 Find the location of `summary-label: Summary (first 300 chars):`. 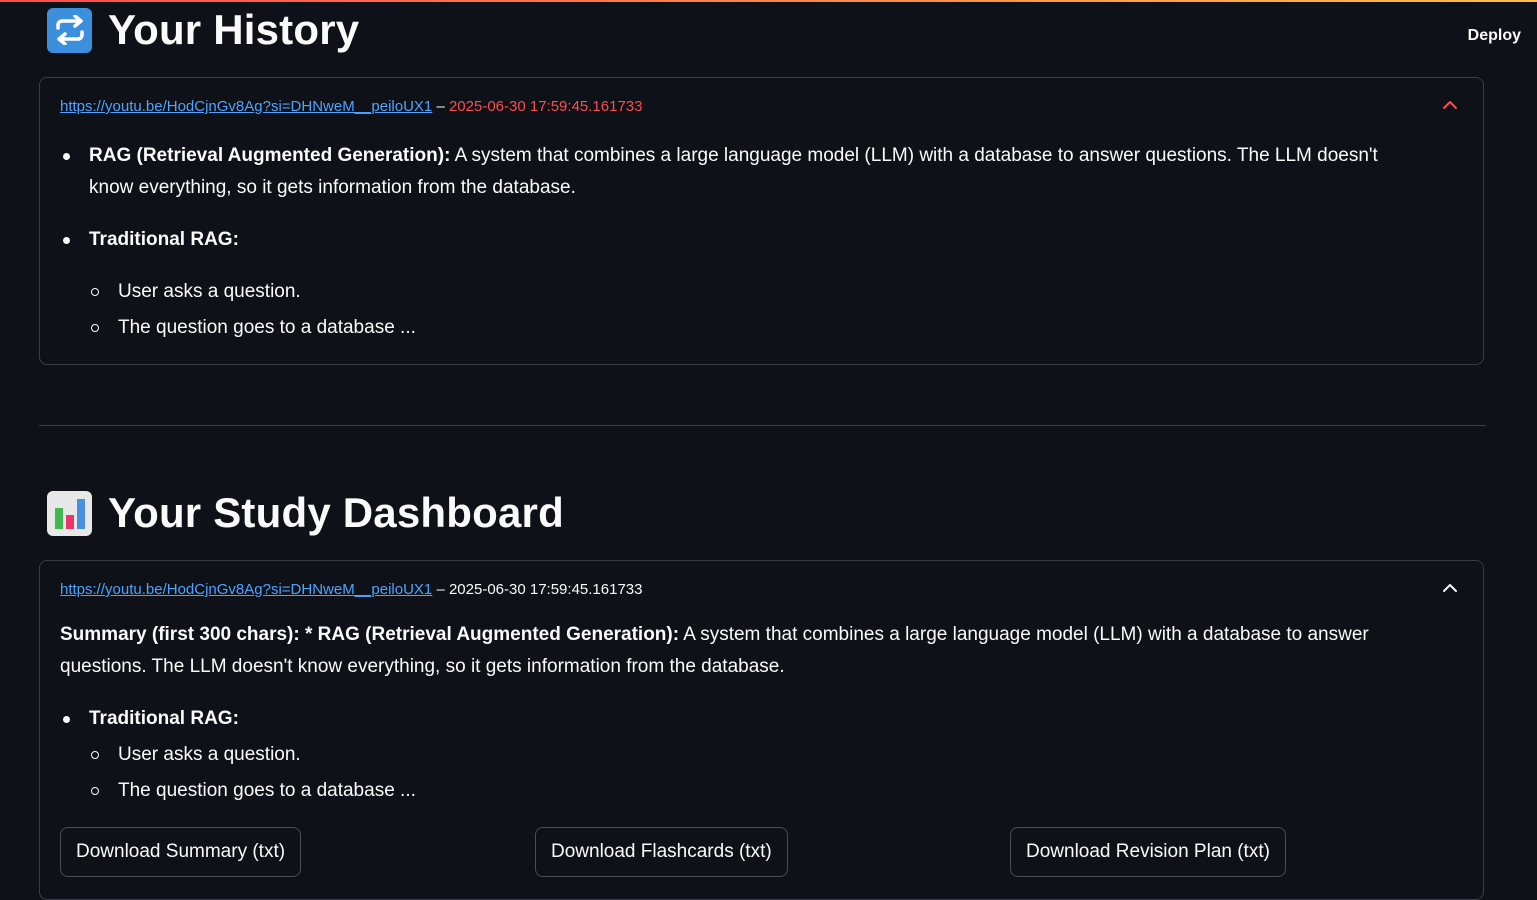

summary-label: Summary (first 300 chars): is located at coordinates (180, 634).